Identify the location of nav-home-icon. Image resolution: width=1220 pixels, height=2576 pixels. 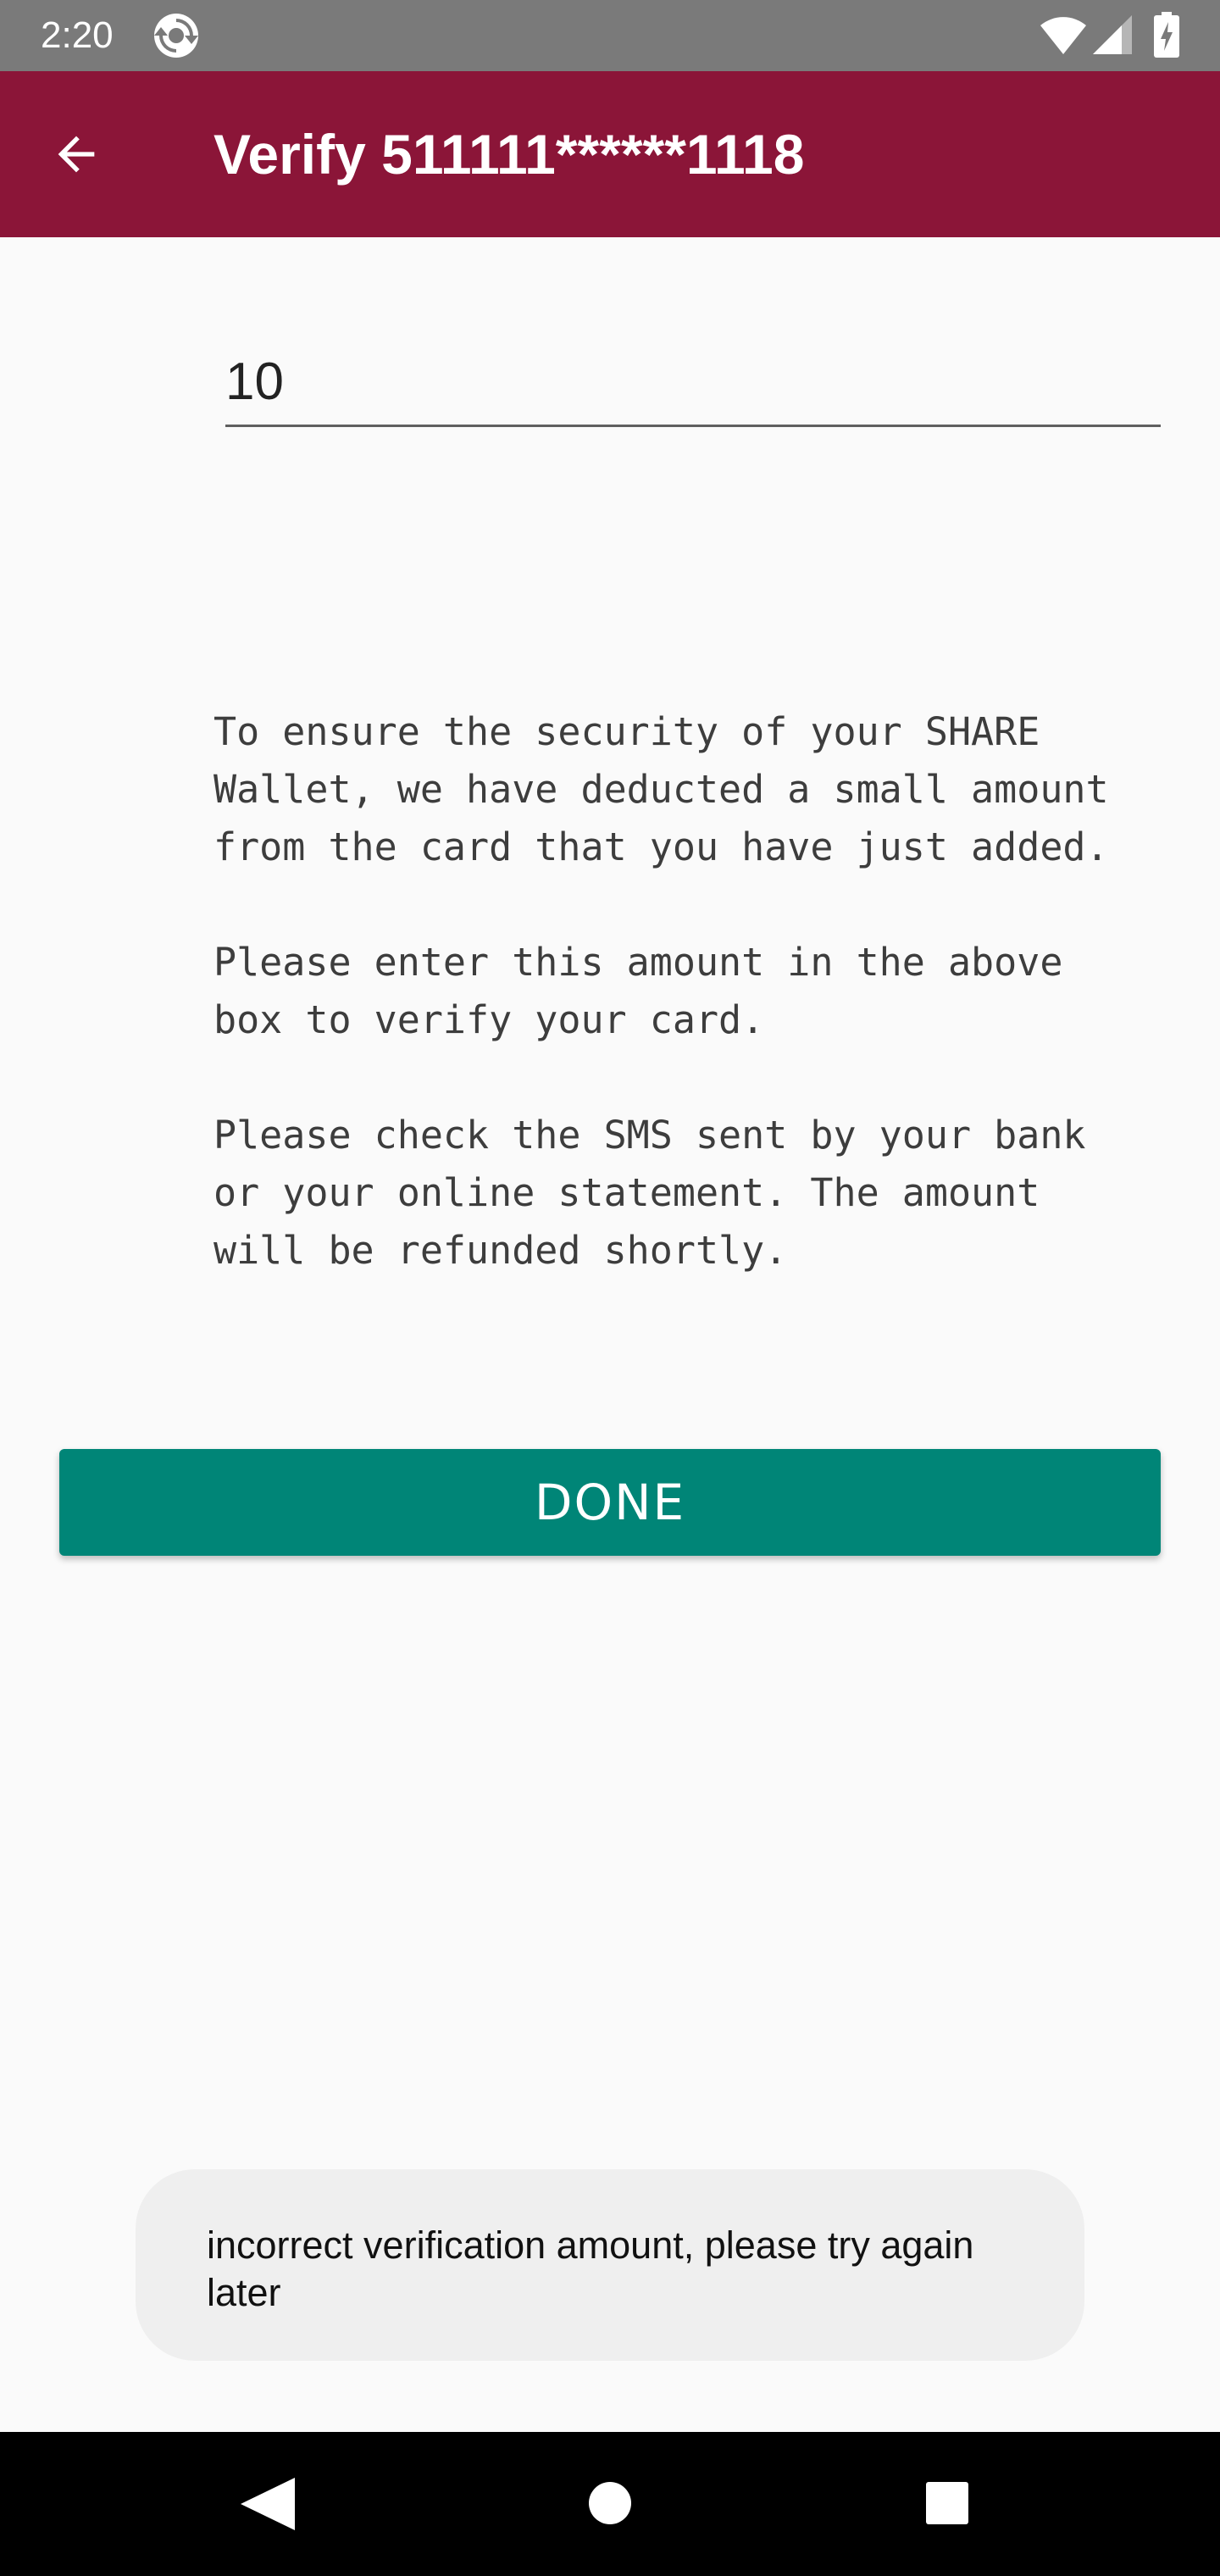
(610, 2503).